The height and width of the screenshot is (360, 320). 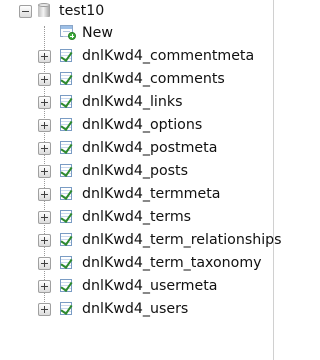 I want to click on table-name: dnlKwd4_terms, so click(x=136, y=217).